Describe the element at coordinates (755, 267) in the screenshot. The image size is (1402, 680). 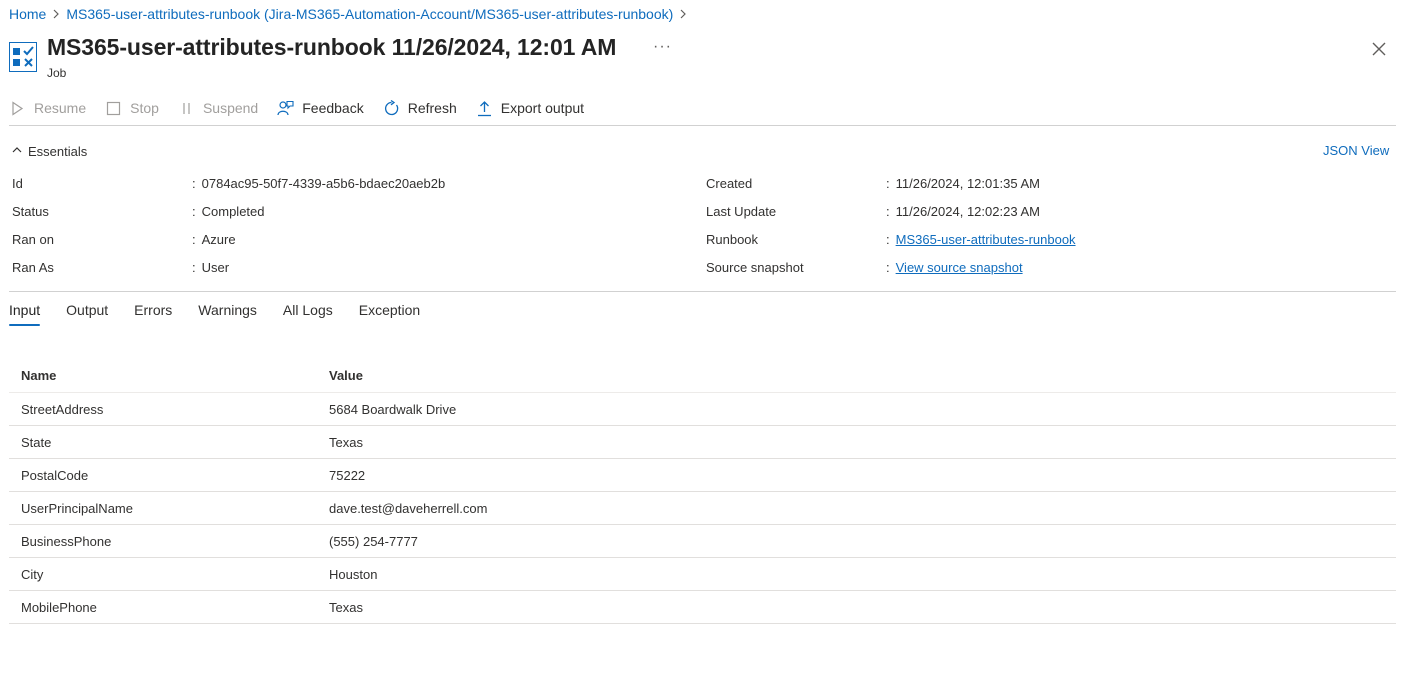
I see `essentials-label-source-snapshot: Source snapshot` at that location.